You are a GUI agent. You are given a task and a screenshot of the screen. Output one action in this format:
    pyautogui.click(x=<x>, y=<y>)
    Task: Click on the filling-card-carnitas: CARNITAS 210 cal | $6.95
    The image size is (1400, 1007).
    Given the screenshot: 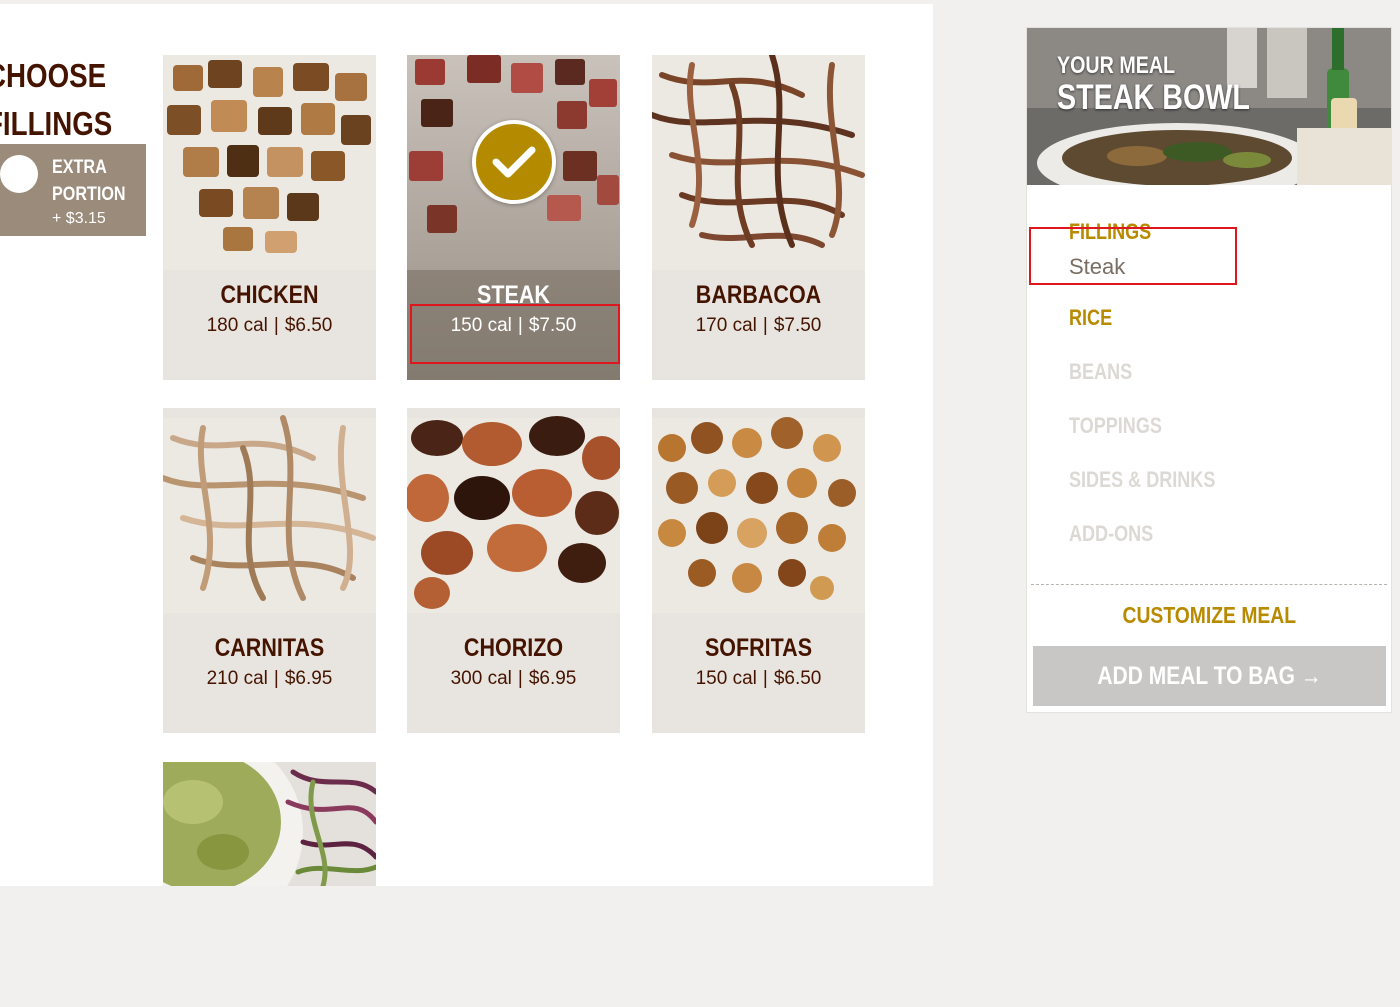 What is the action you would take?
    pyautogui.click(x=269, y=570)
    